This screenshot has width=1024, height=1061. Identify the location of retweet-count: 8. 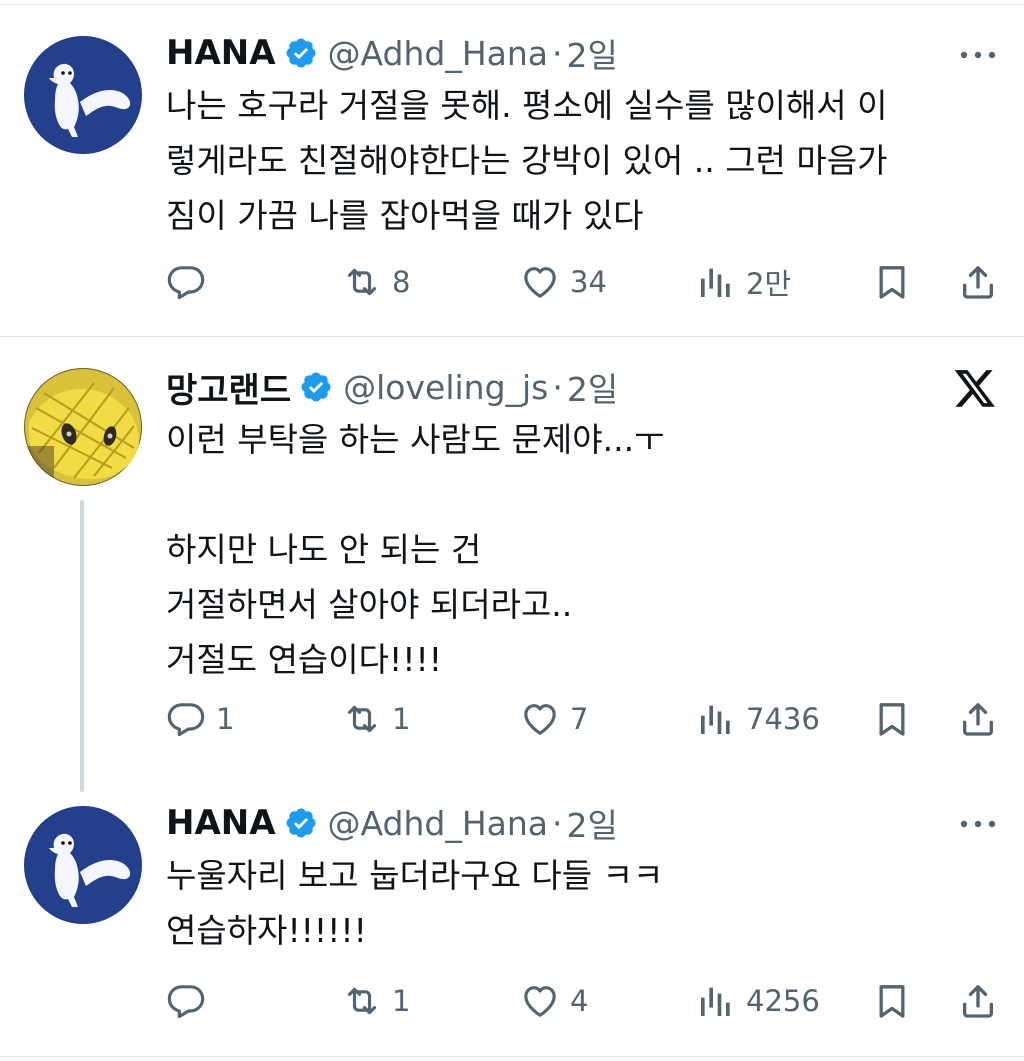
(401, 282).